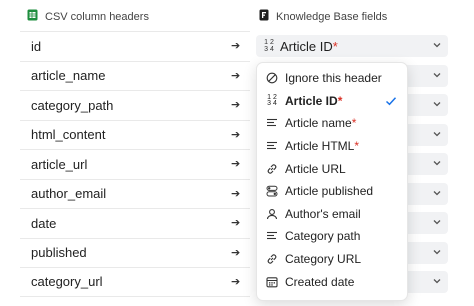 The height and width of the screenshot is (306, 474). Describe the element at coordinates (332, 123) in the screenshot. I see `option-article-name: Article name *` at that location.